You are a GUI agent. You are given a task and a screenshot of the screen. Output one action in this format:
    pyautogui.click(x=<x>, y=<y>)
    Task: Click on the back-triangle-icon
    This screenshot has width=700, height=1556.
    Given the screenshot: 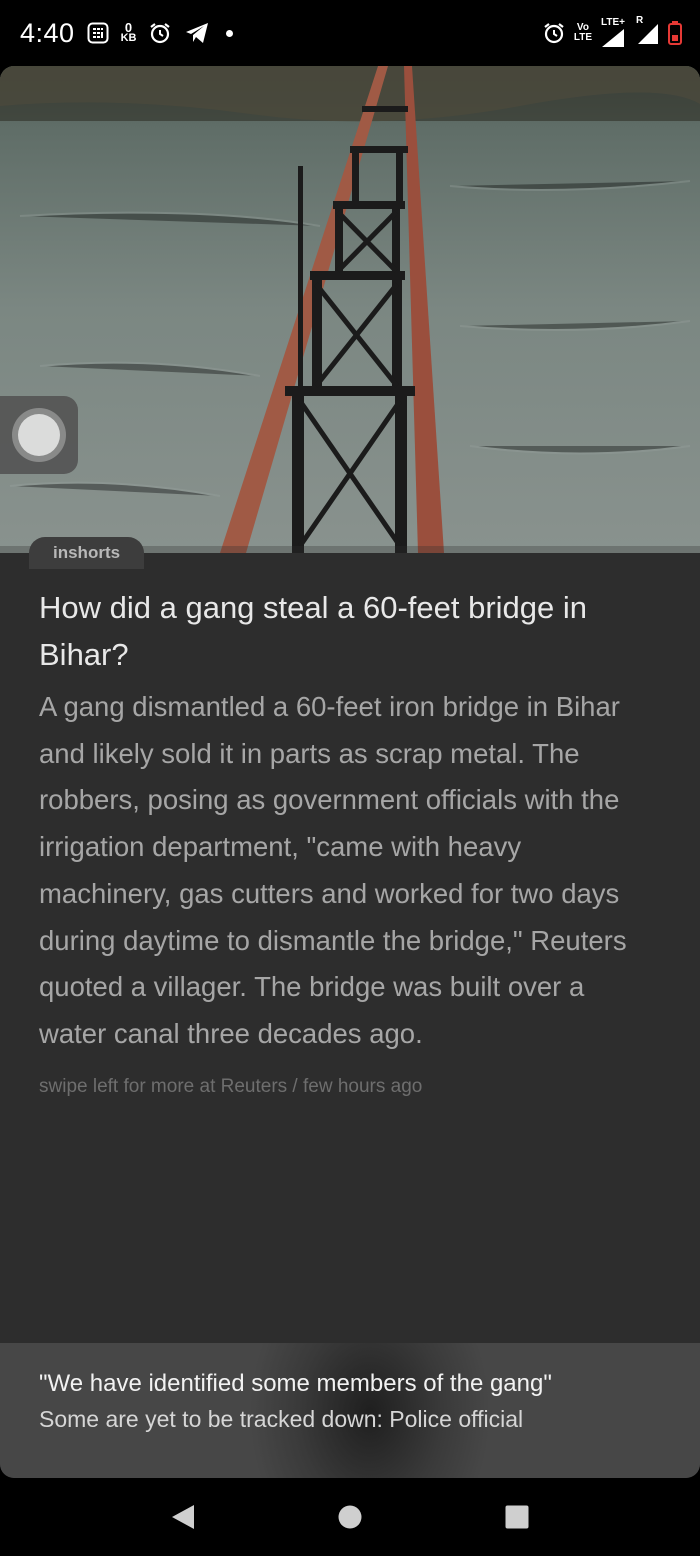 What is the action you would take?
    pyautogui.click(x=183, y=1517)
    